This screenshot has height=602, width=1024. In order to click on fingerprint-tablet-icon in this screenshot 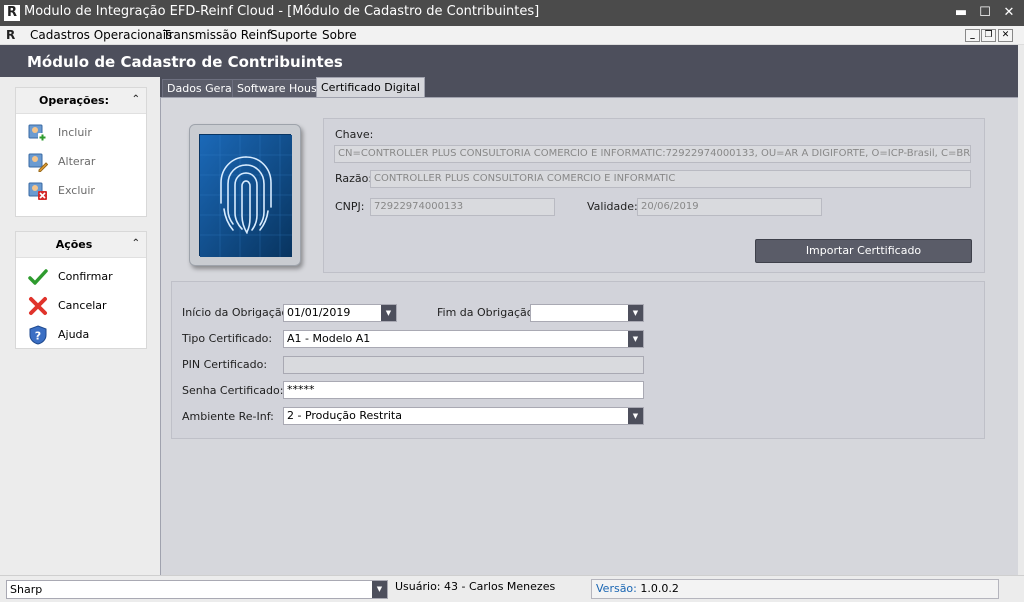, I will do `click(245, 195)`.